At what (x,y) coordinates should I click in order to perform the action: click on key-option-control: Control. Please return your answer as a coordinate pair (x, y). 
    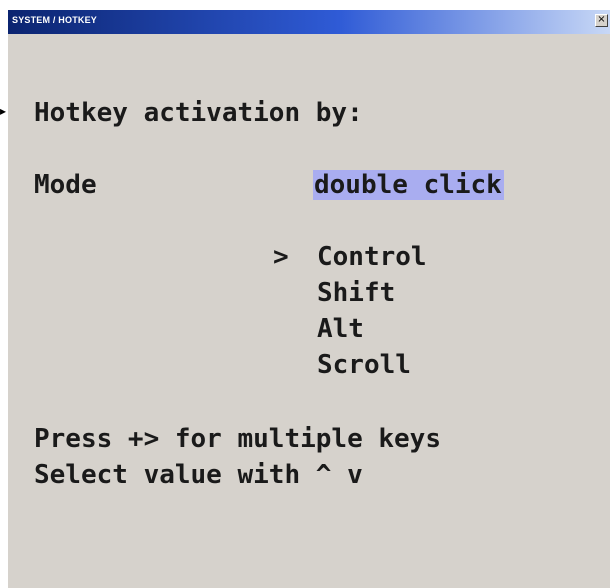
    Looking at the image, I should click on (372, 257).